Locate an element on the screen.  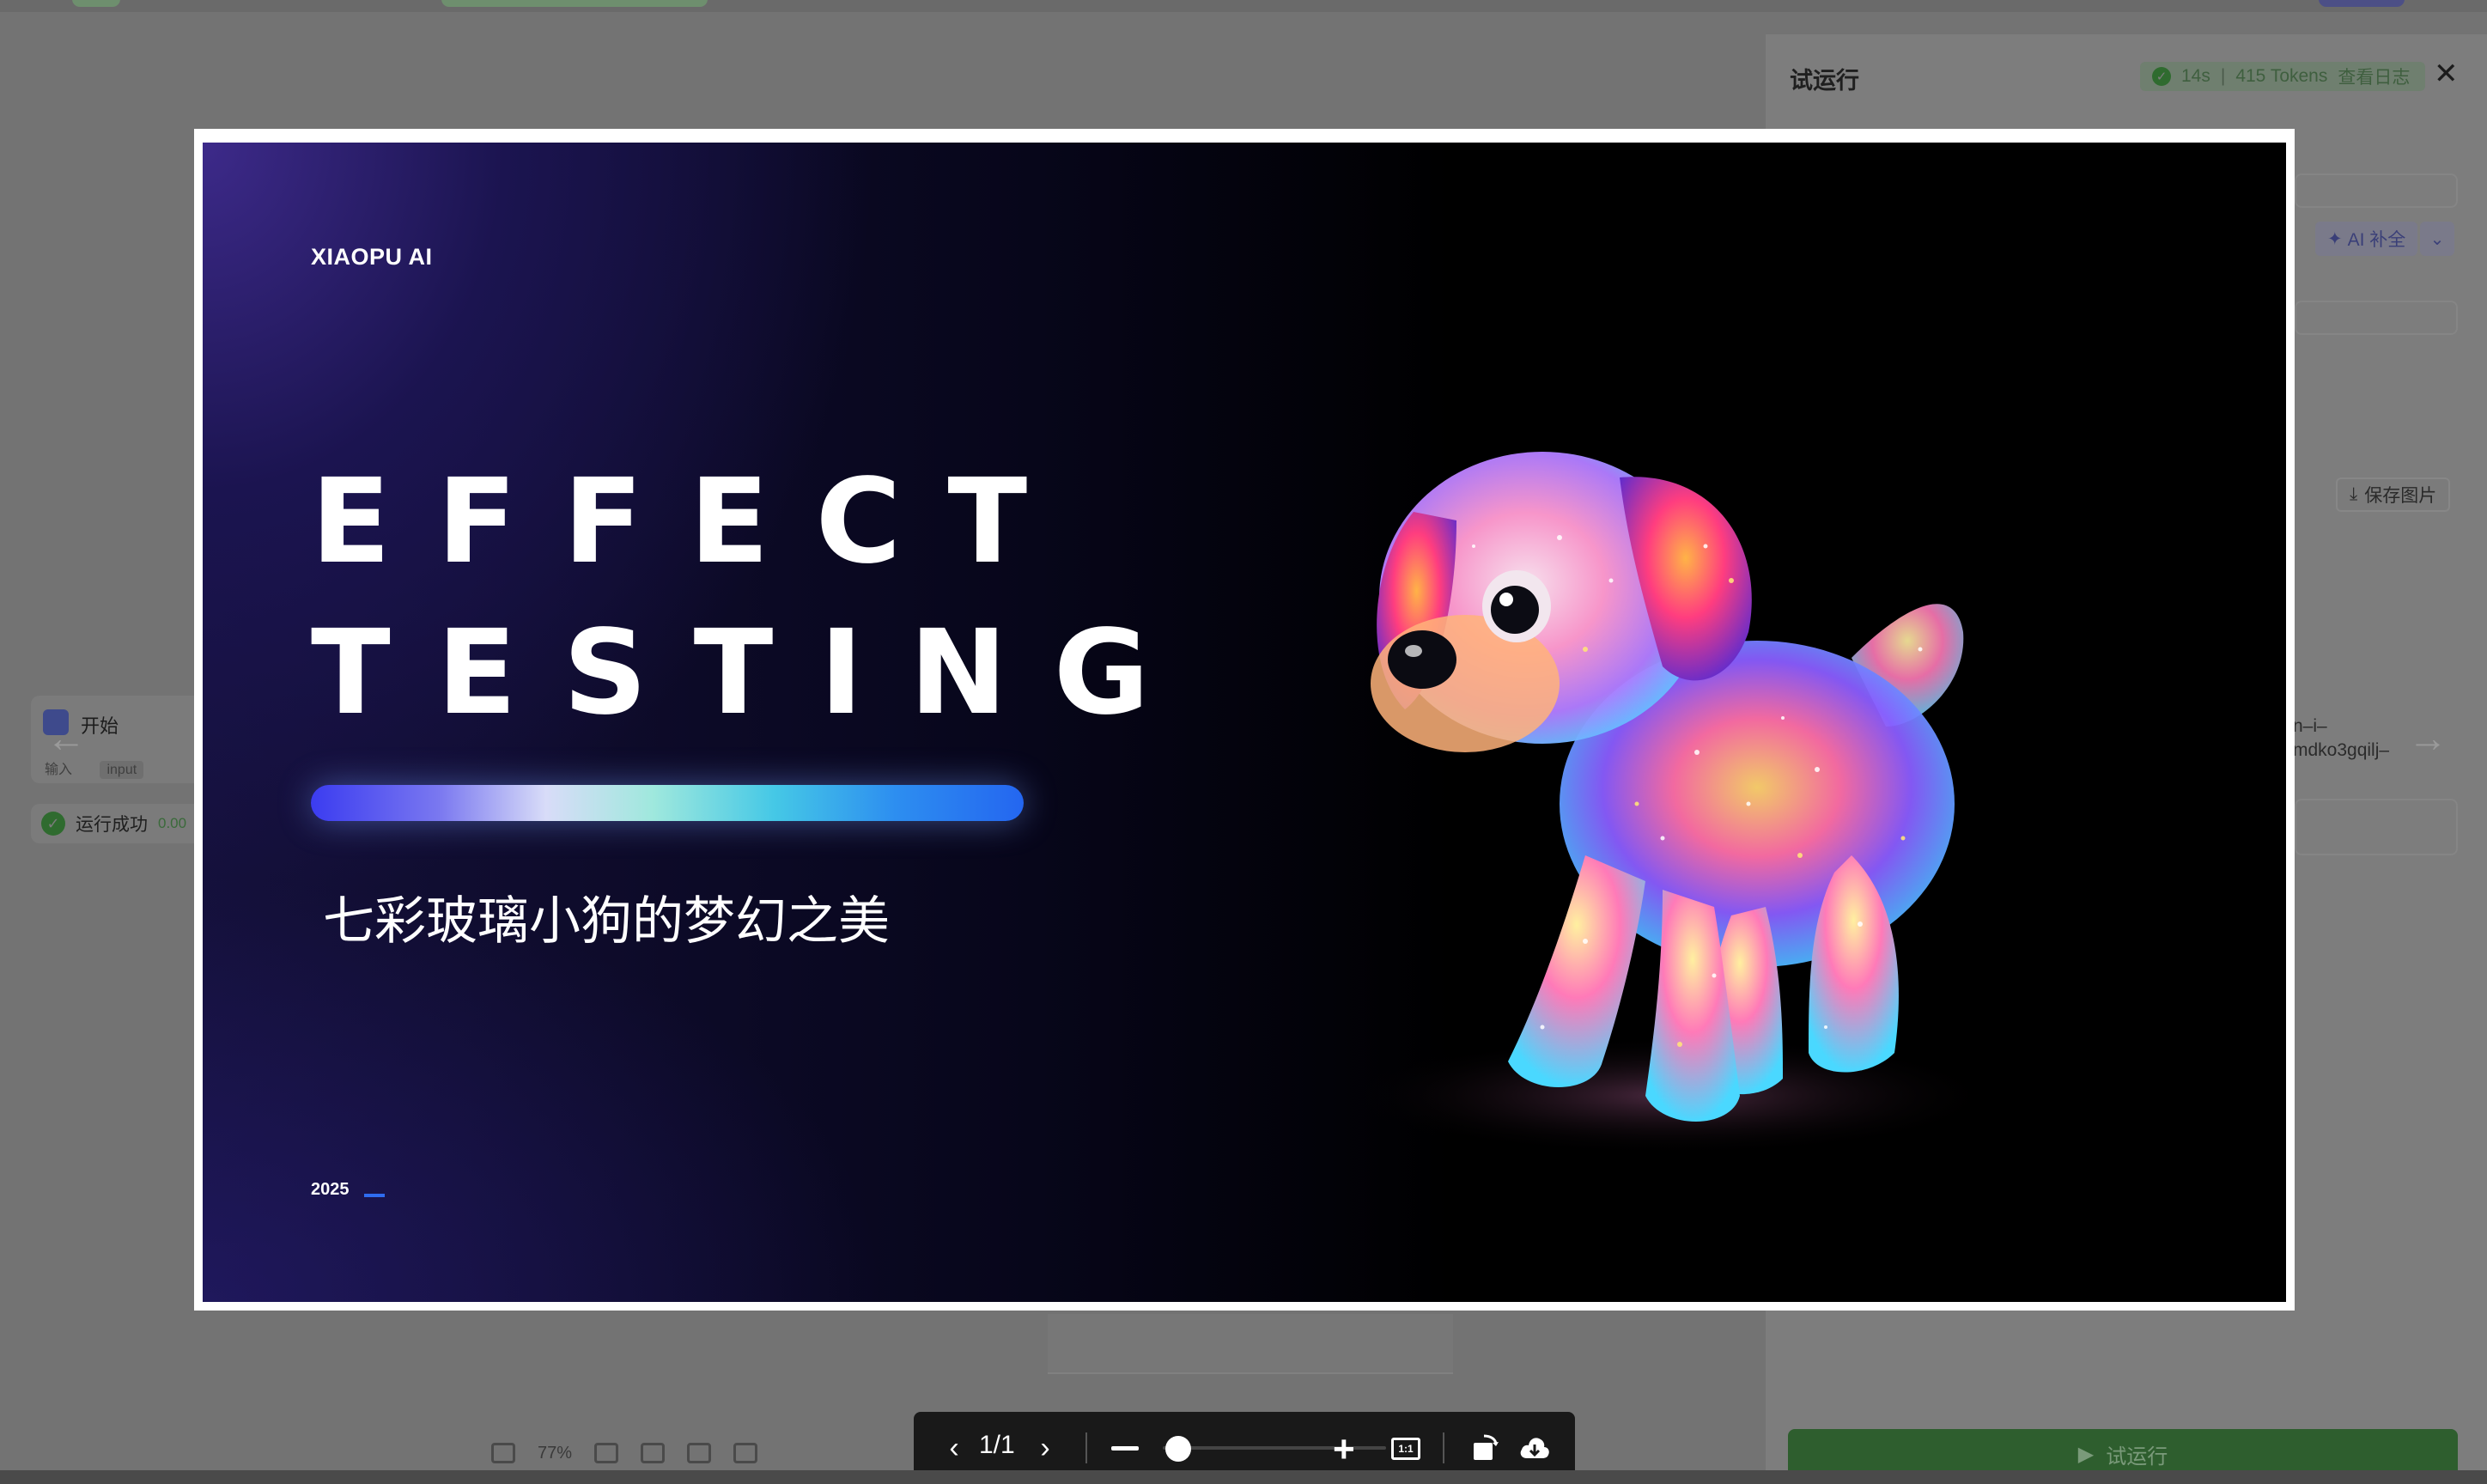
slide-brand: XIAOPU AI is located at coordinates (372, 257).